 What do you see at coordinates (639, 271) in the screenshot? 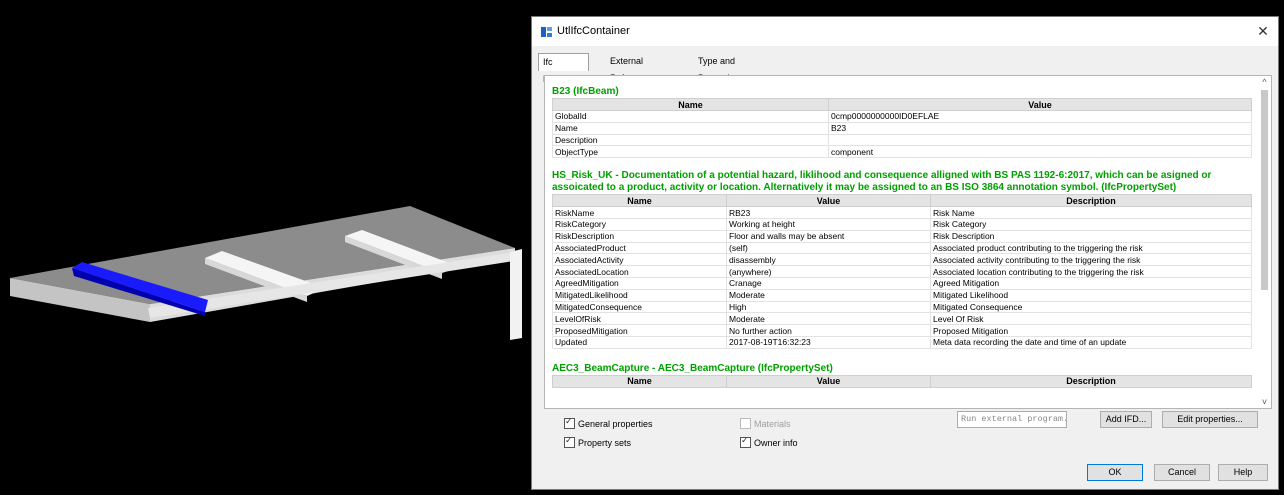
I see `table-cell: AssociatedLocation` at bounding box center [639, 271].